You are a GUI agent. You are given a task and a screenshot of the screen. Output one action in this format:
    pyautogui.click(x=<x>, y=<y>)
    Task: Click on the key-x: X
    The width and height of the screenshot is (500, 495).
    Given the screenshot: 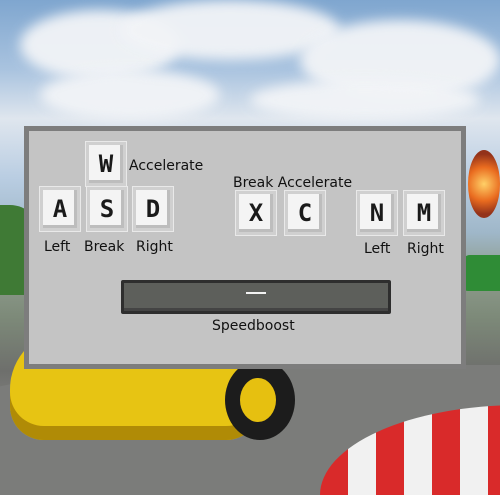 What is the action you would take?
    pyautogui.click(x=256, y=213)
    